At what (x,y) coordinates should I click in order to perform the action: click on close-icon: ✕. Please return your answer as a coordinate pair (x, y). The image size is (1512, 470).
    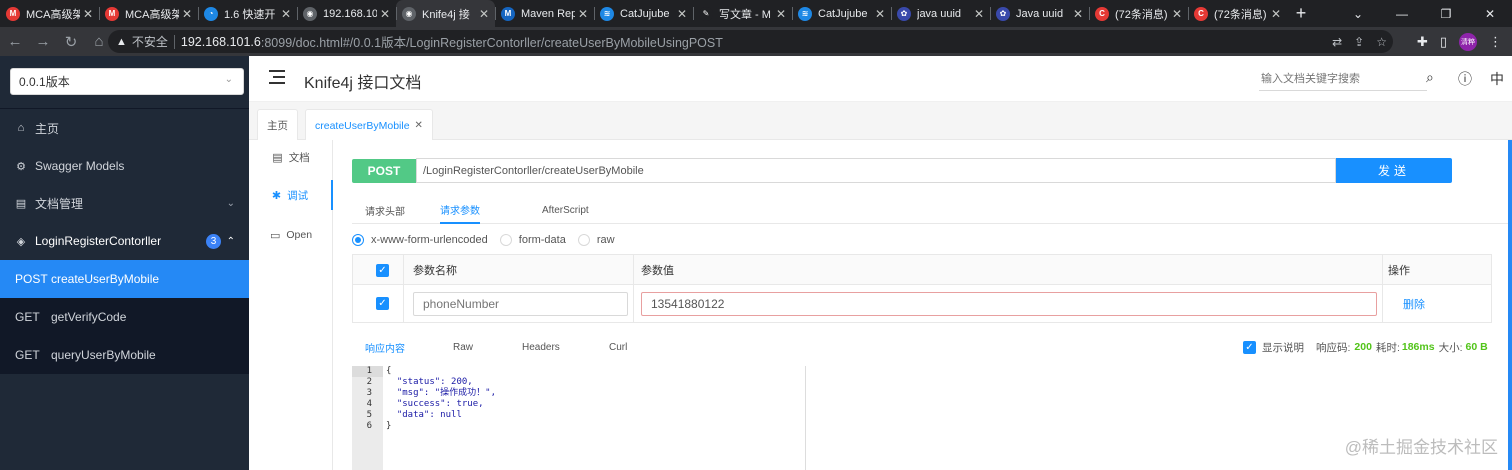
    Looking at the image, I should click on (419, 125).